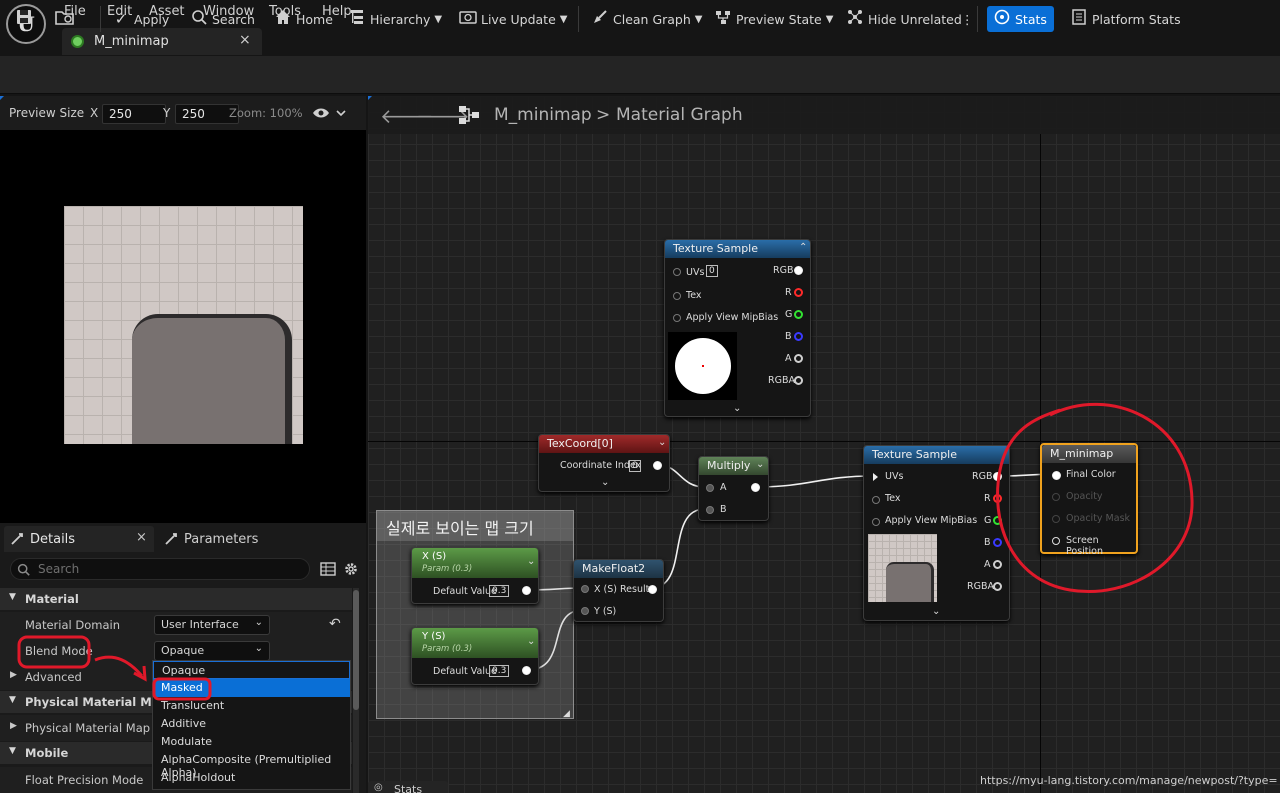  Describe the element at coordinates (54, 652) in the screenshot. I see `annotation-blend-mode-box` at that location.